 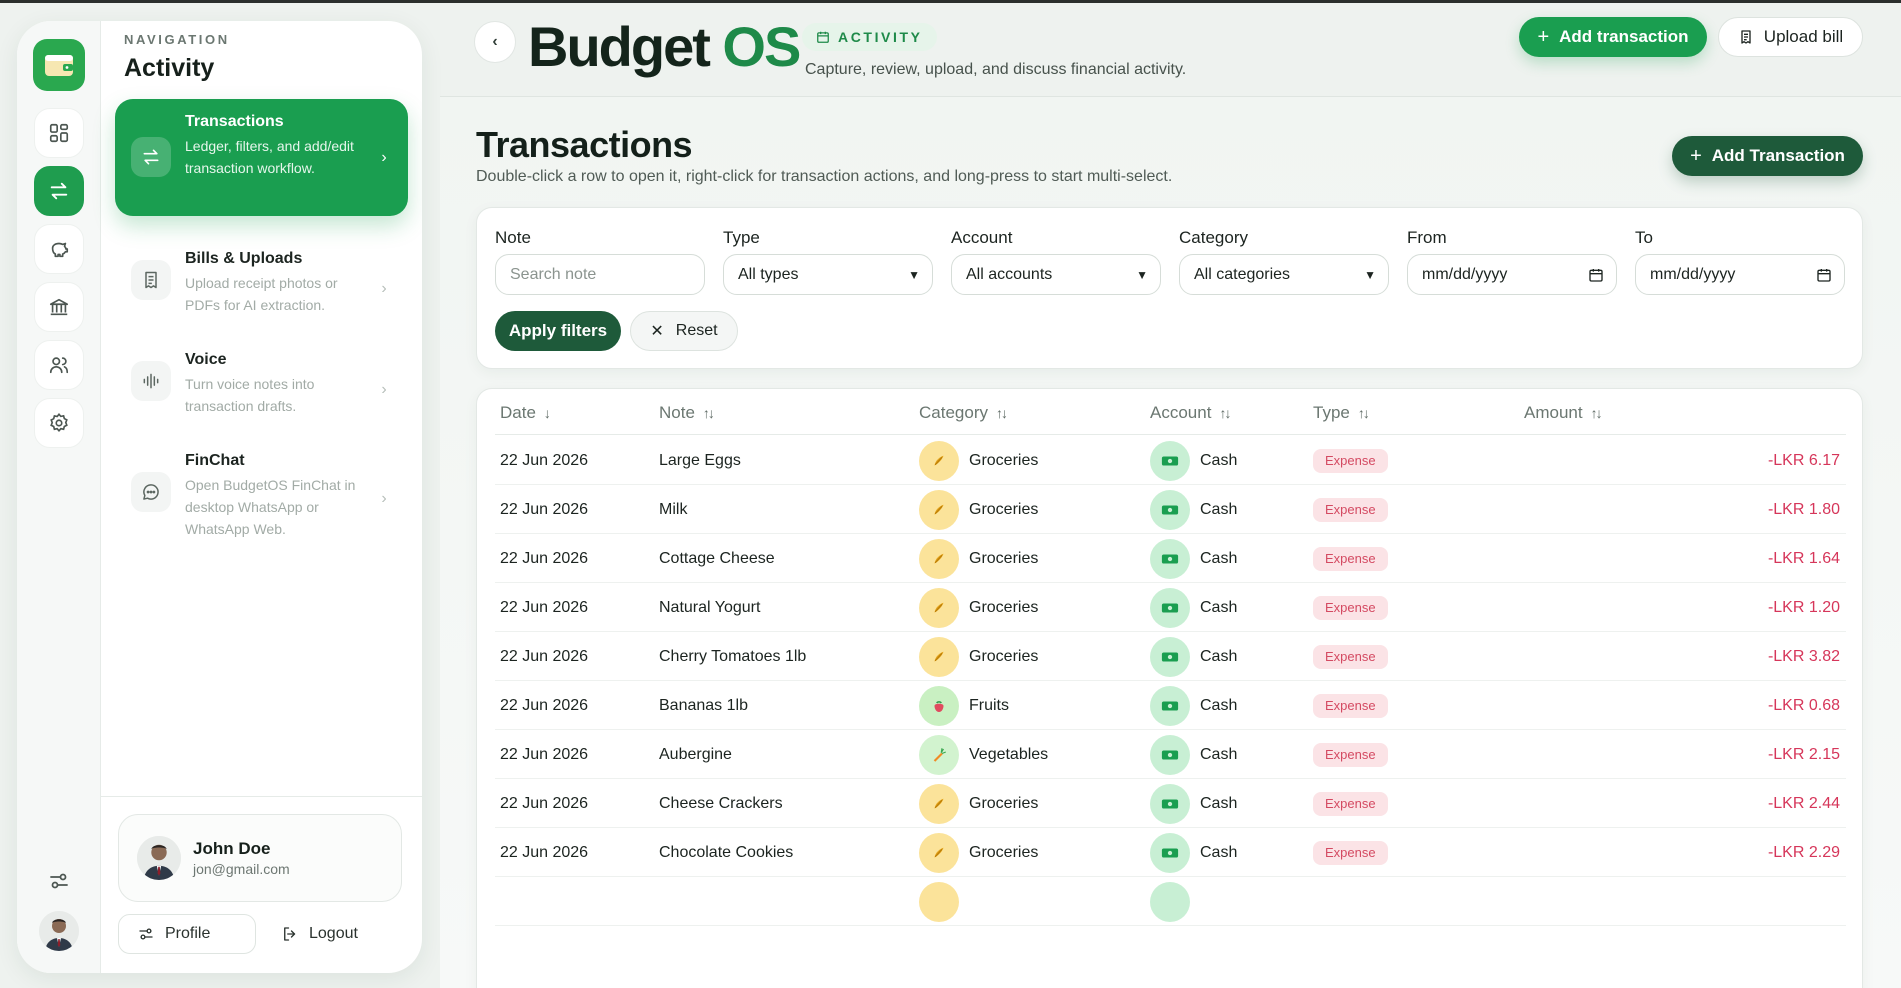 What do you see at coordinates (547, 413) in the screenshot?
I see `arrow-down-icon: ↓` at bounding box center [547, 413].